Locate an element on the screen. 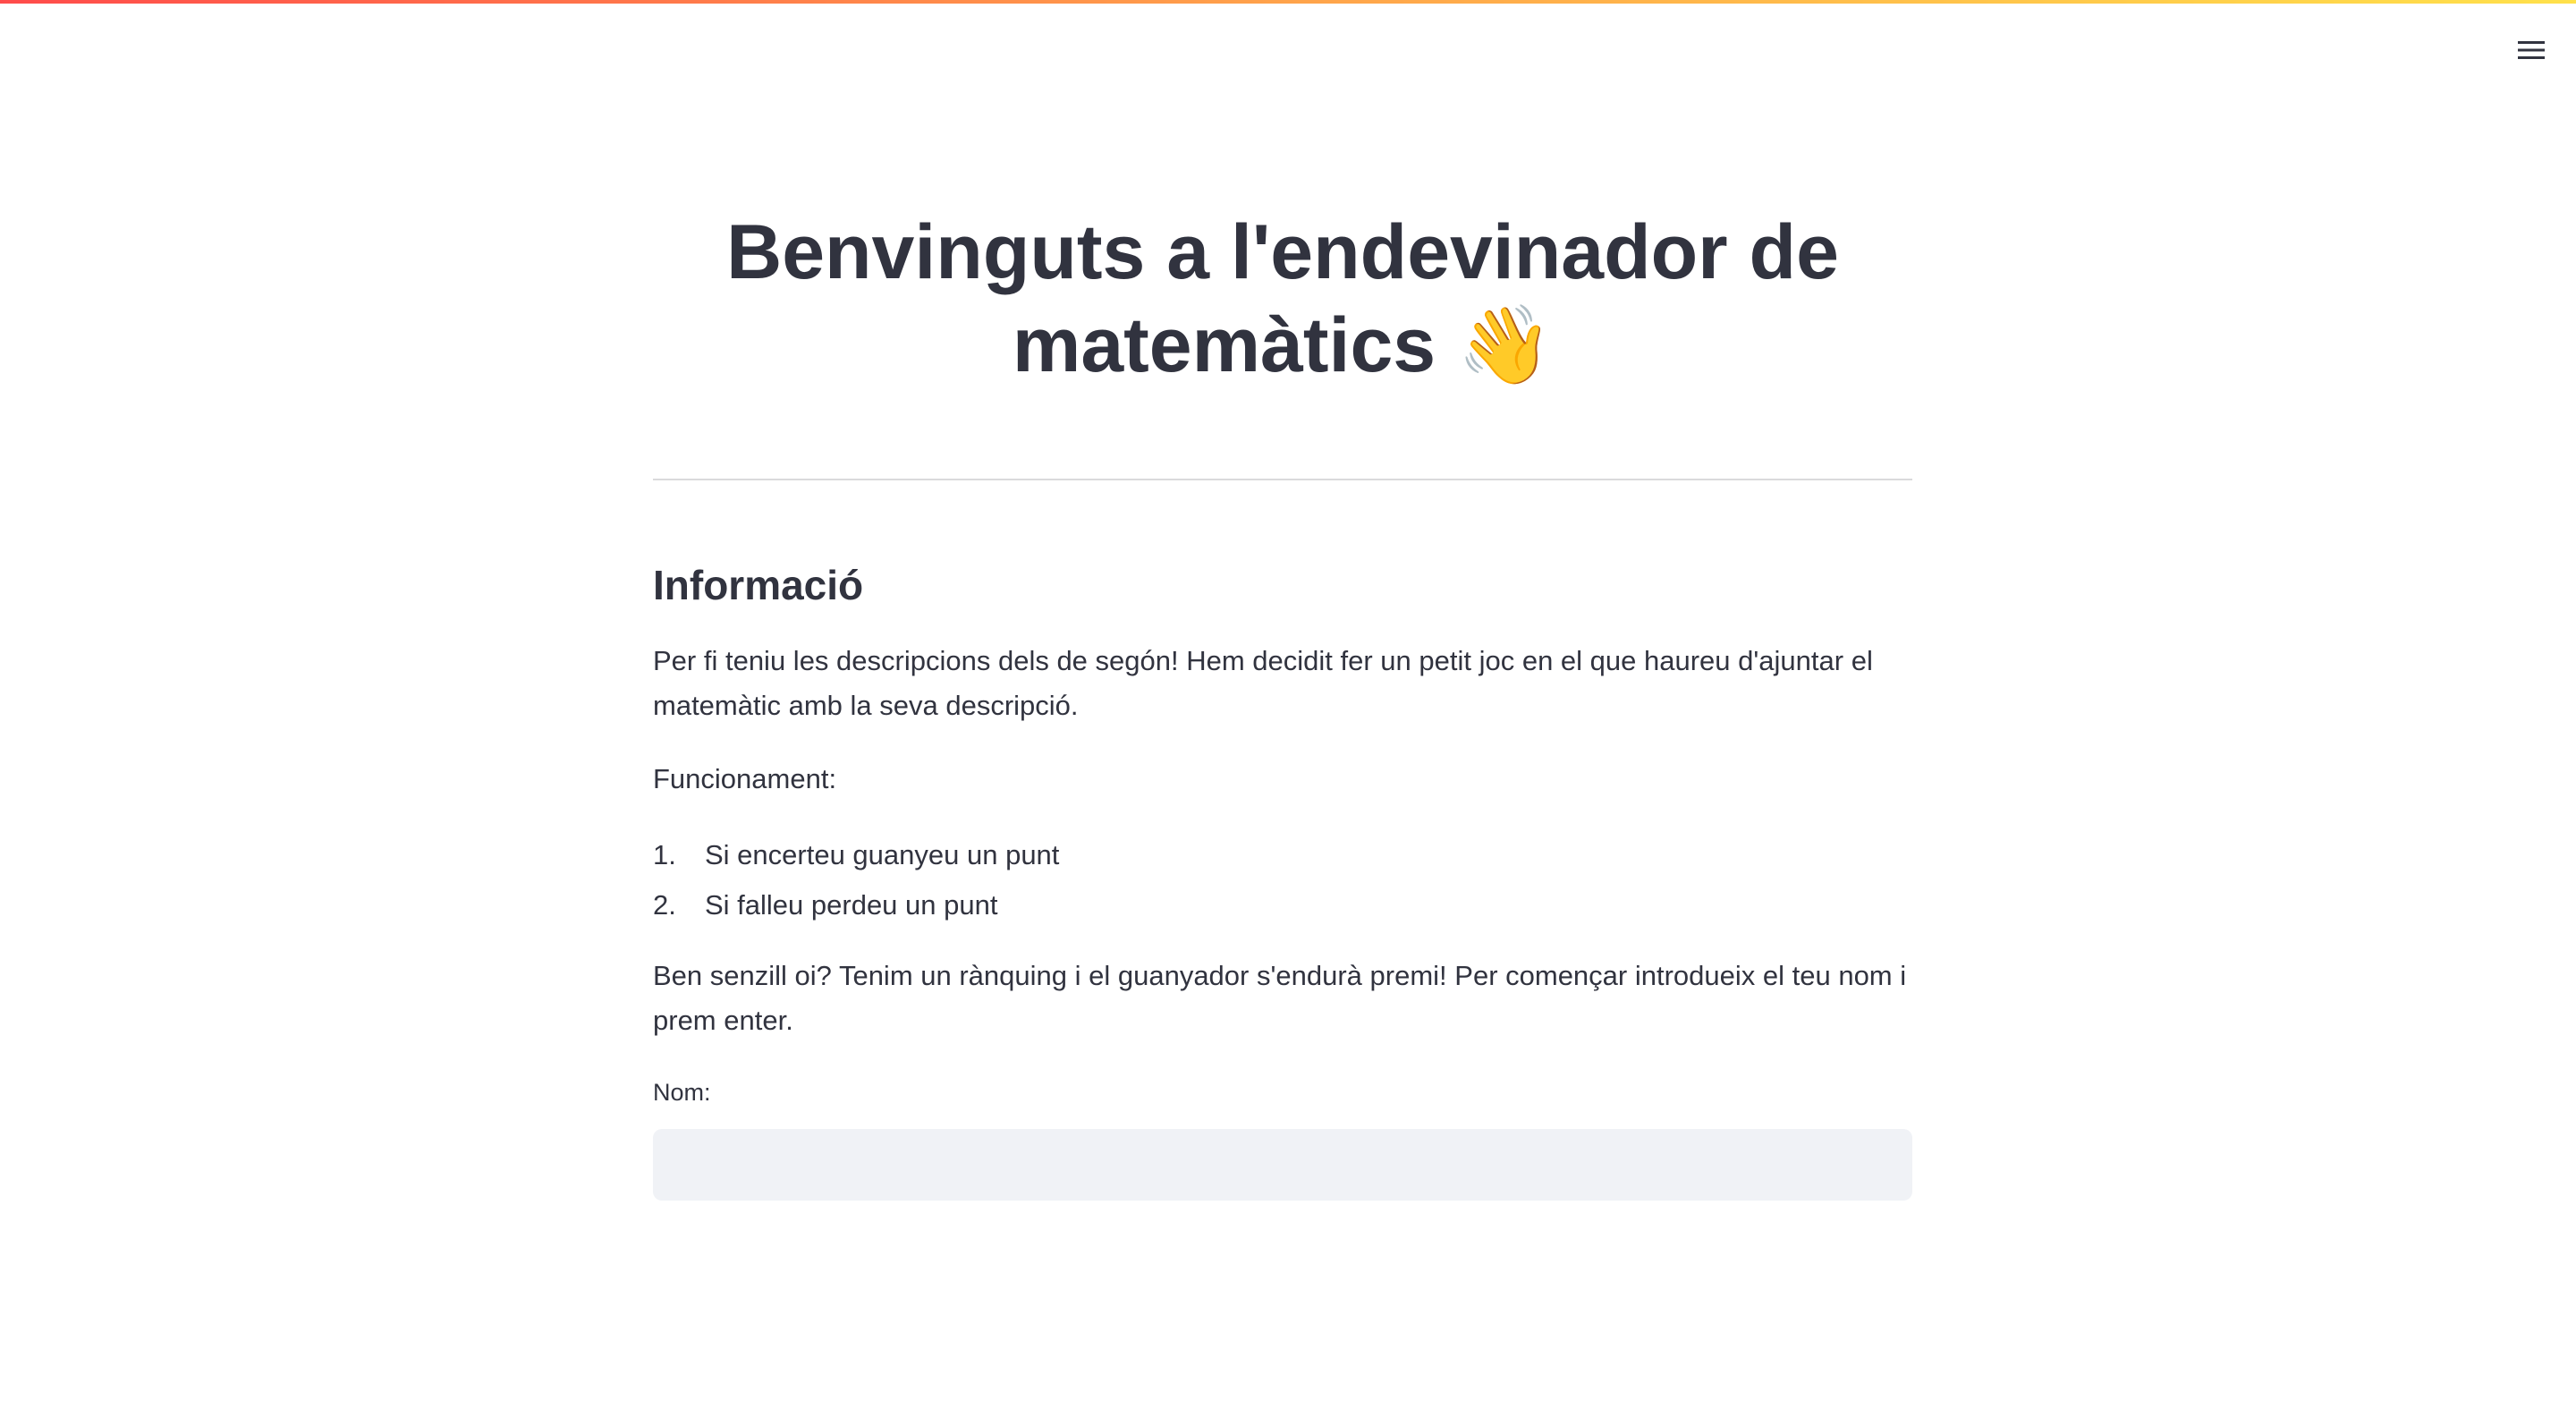 The height and width of the screenshot is (1426, 2576). list-item: 1. Si encerteu guanyeu un punt is located at coordinates (1282, 855).